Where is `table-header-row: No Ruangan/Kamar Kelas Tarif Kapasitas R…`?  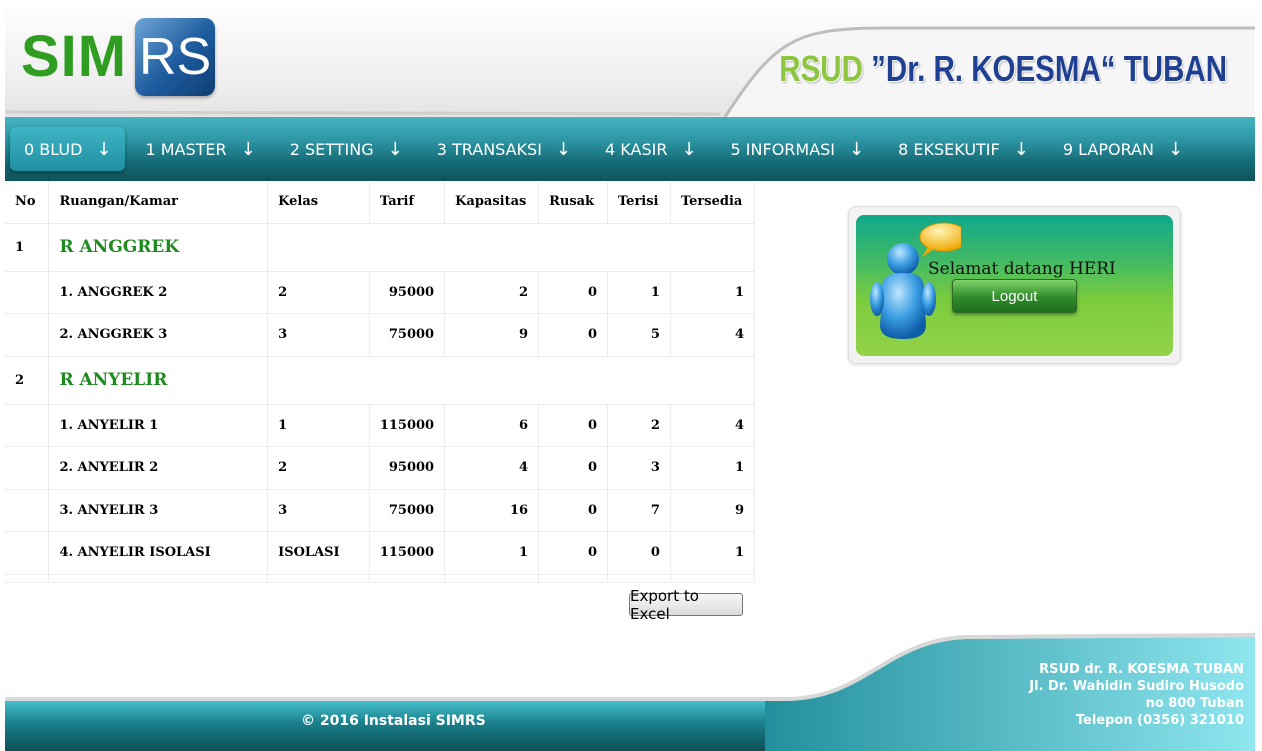 table-header-row: No Ruangan/Kamar Kelas Tarif Kapasitas R… is located at coordinates (380, 202).